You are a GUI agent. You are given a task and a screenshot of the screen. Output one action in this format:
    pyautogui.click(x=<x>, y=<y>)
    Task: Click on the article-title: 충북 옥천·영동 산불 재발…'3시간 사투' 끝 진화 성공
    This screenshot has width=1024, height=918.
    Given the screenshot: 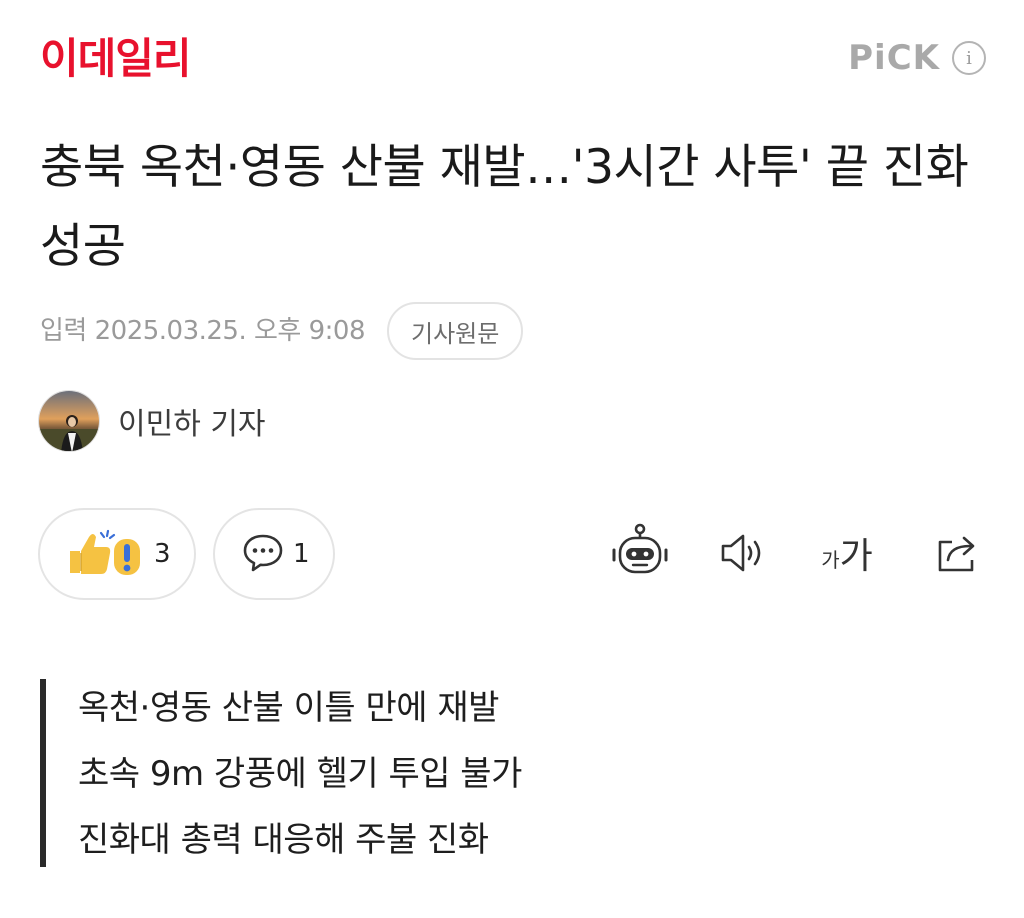 What is the action you would take?
    pyautogui.click(x=504, y=207)
    